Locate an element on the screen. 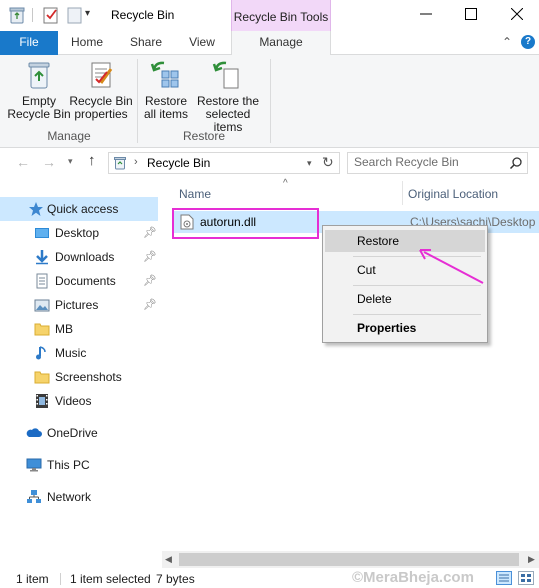  ribbon-group-manage-label: Manage is located at coordinates (69, 136).